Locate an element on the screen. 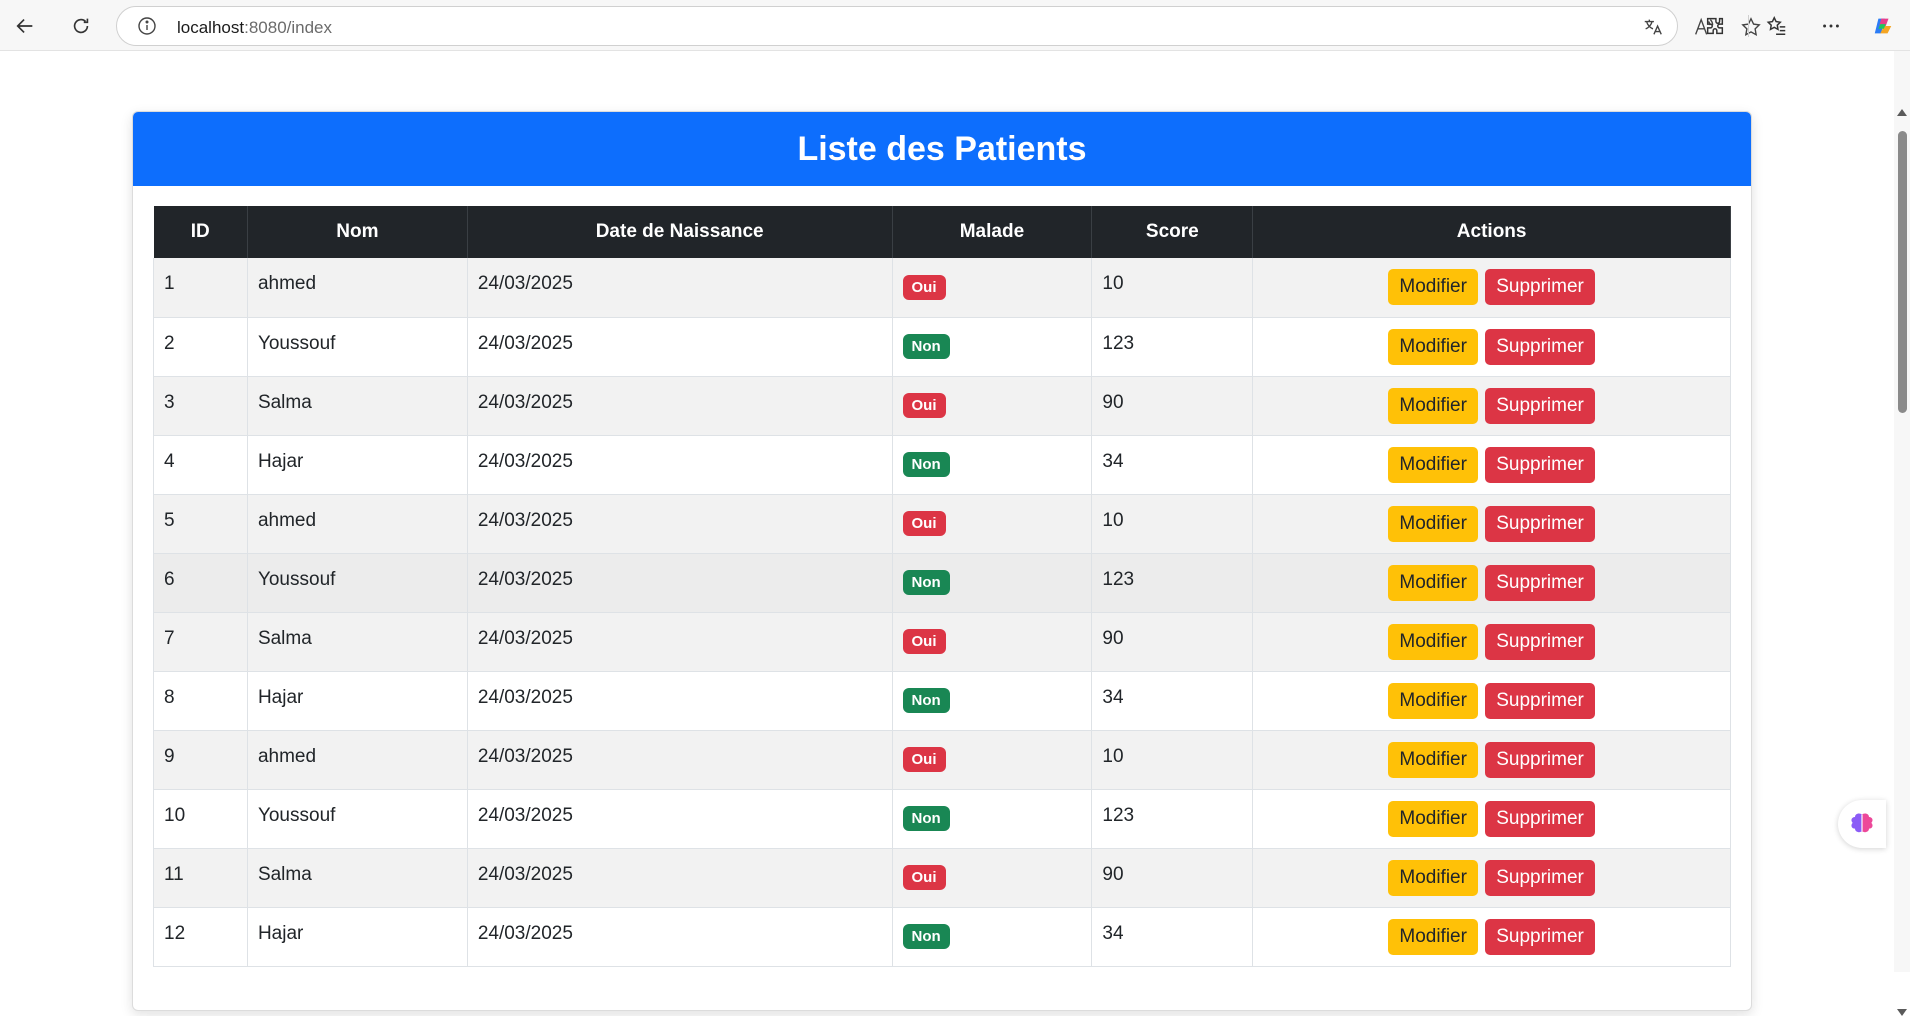 The height and width of the screenshot is (1016, 1910). cell-nom: ahmed is located at coordinates (357, 760).